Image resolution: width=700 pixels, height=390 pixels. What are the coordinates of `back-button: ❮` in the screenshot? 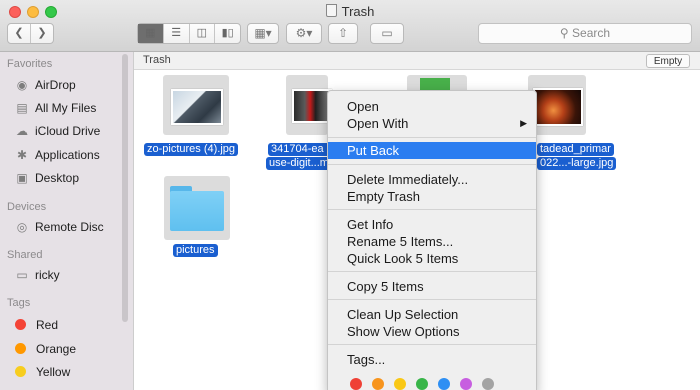 It's located at (19, 33).